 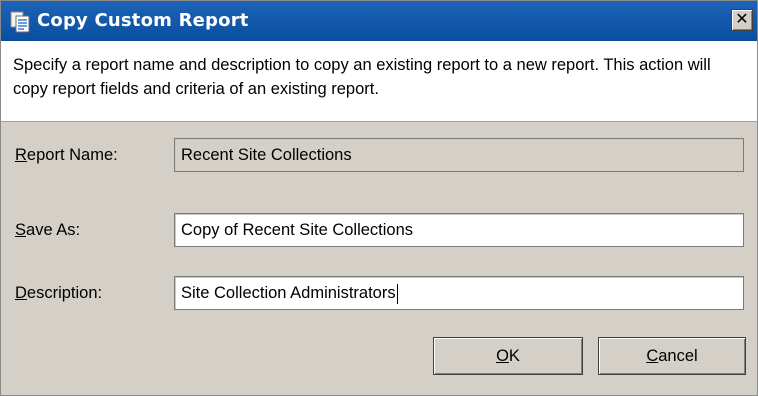 I want to click on save-as-input: Copy of Recent Site Collections, so click(x=459, y=230).